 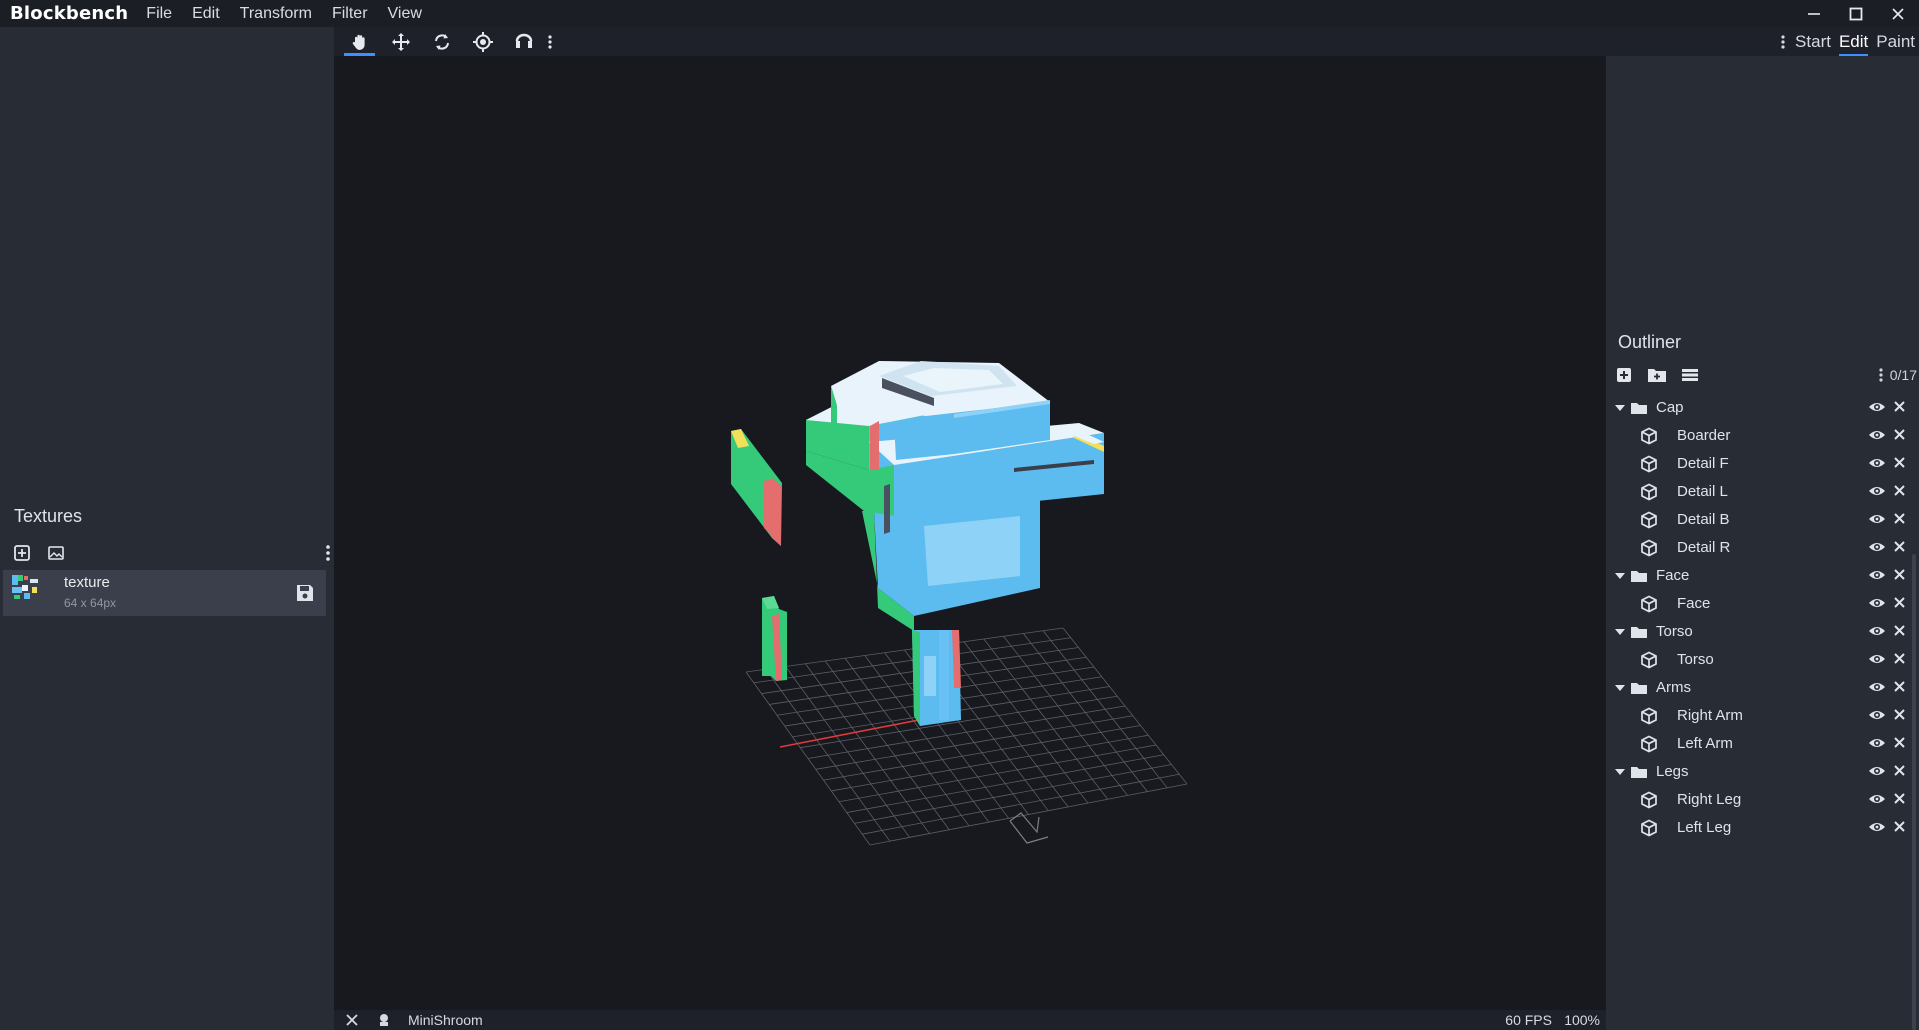 I want to click on maximize-button, so click(x=1856, y=13).